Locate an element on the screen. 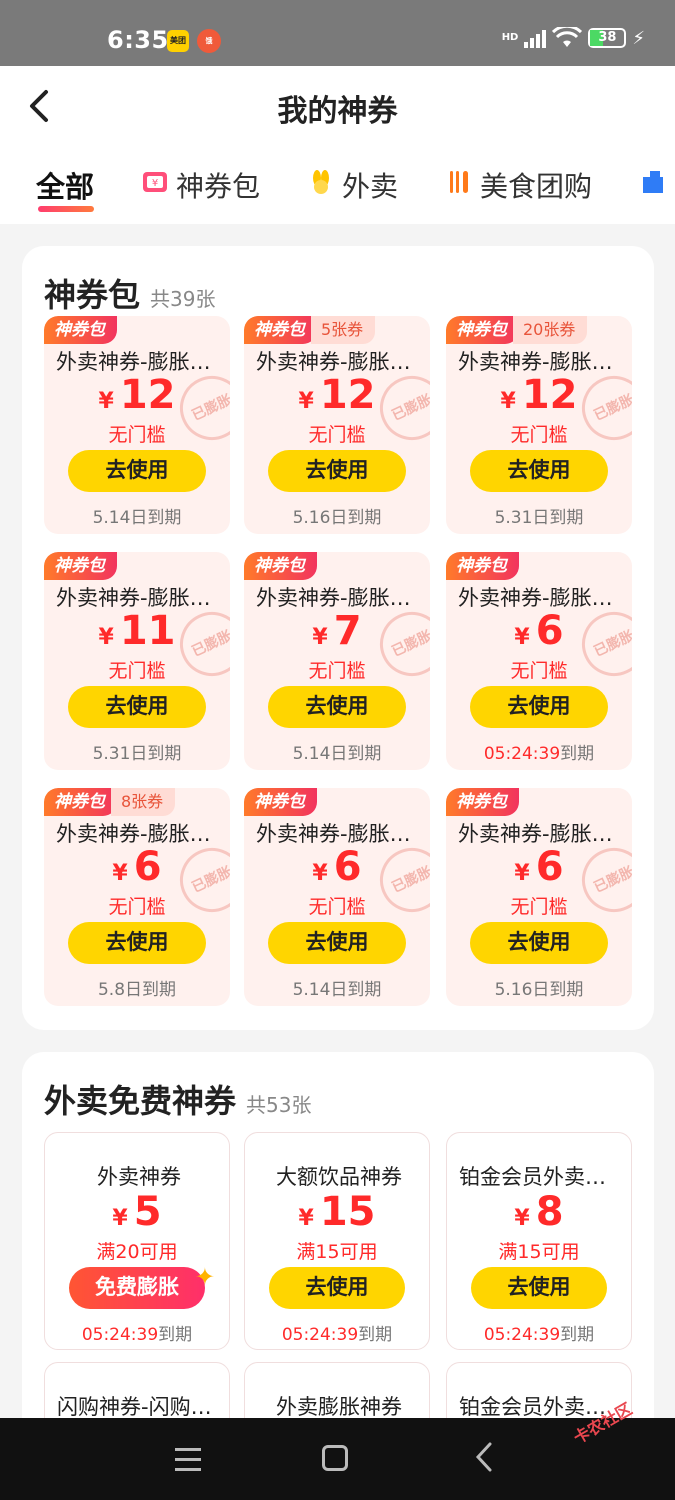 The height and width of the screenshot is (1500, 675). status-bar: 6:35 美团 饿 HD 38 ⚡ is located at coordinates (337, 33).